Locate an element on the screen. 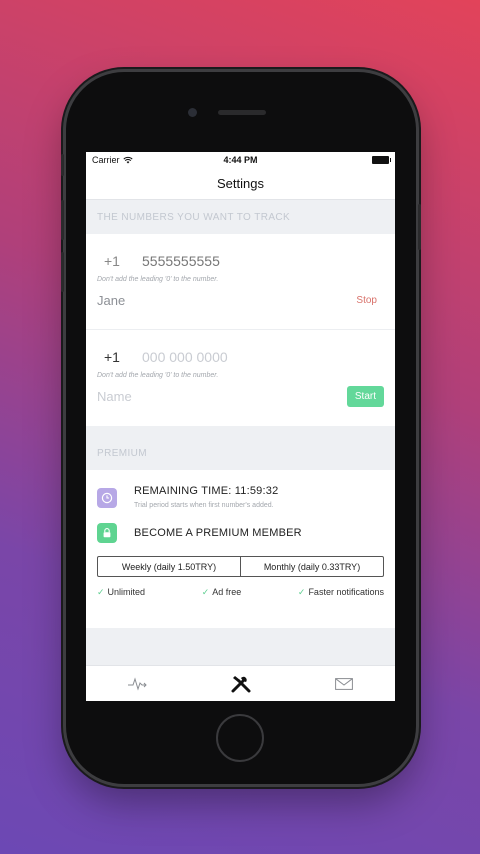 The height and width of the screenshot is (854, 480). nav-bar: Settings is located at coordinates (240, 184).